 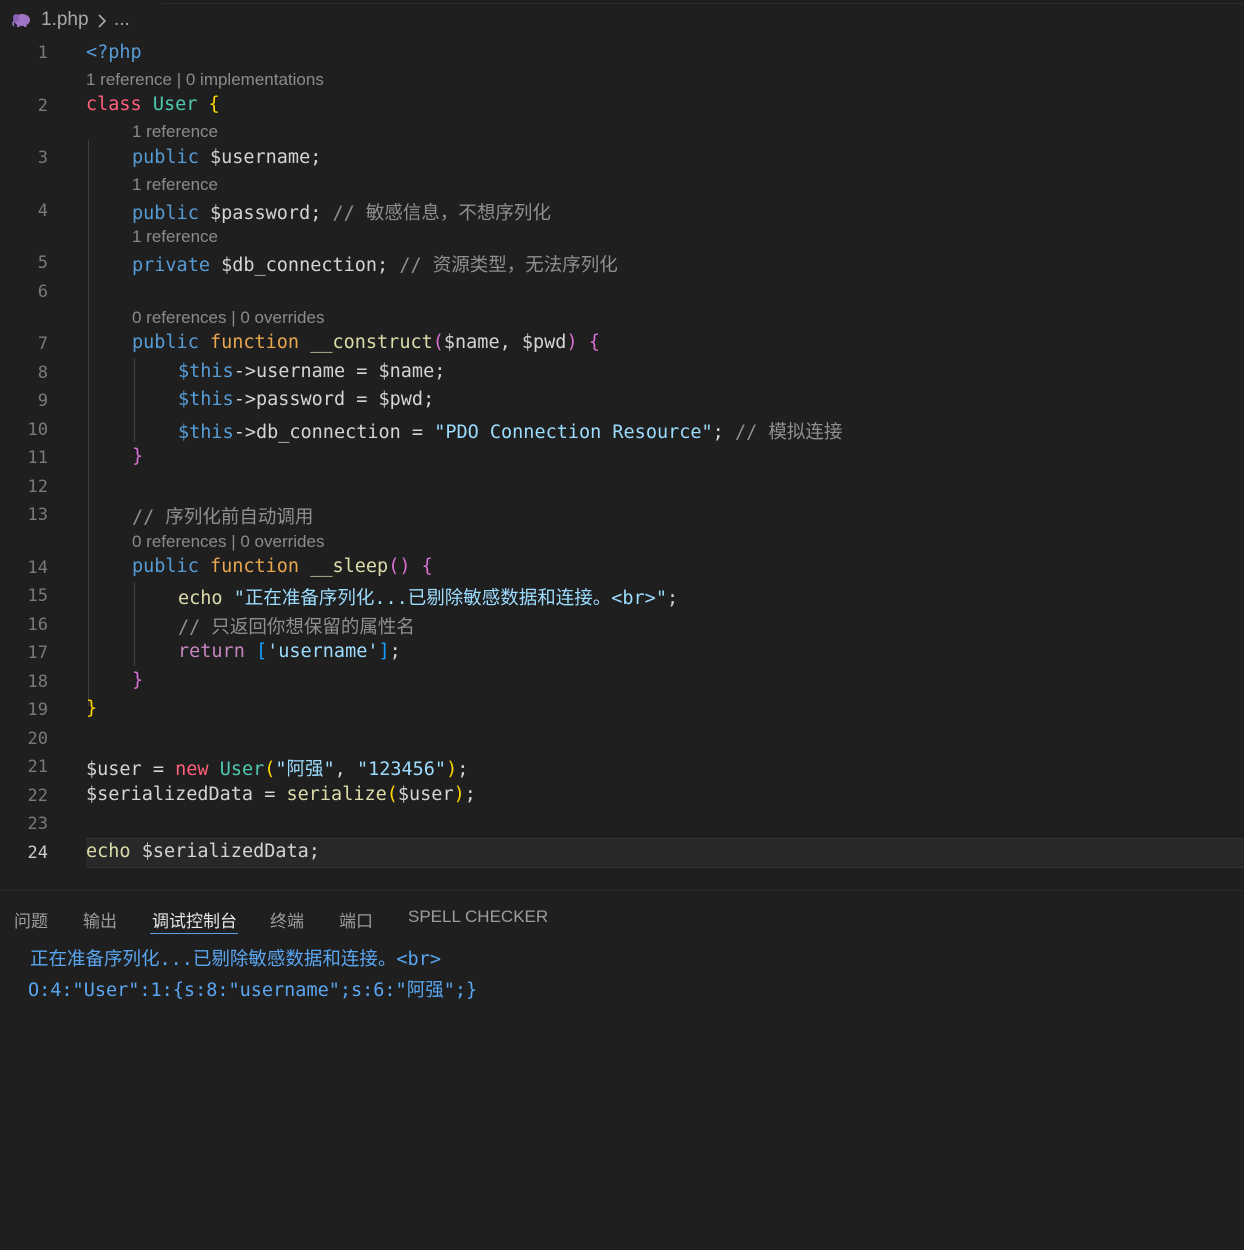 What do you see at coordinates (281, 794) in the screenshot?
I see `code-line: $serializedData = serialize($user);` at bounding box center [281, 794].